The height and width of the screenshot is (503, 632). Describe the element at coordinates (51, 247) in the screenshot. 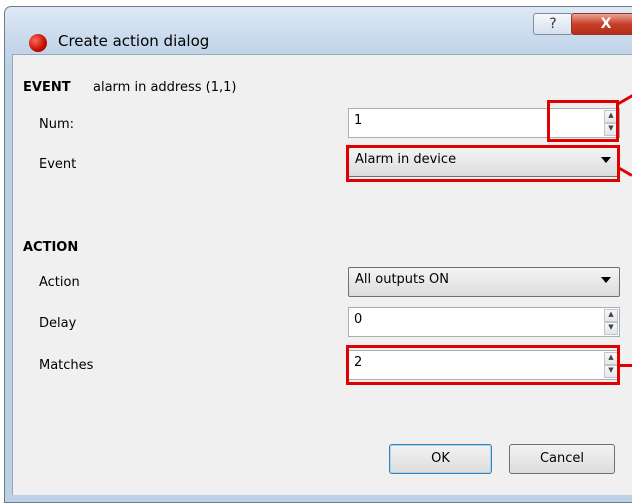

I see `action-heading: ACTION` at that location.